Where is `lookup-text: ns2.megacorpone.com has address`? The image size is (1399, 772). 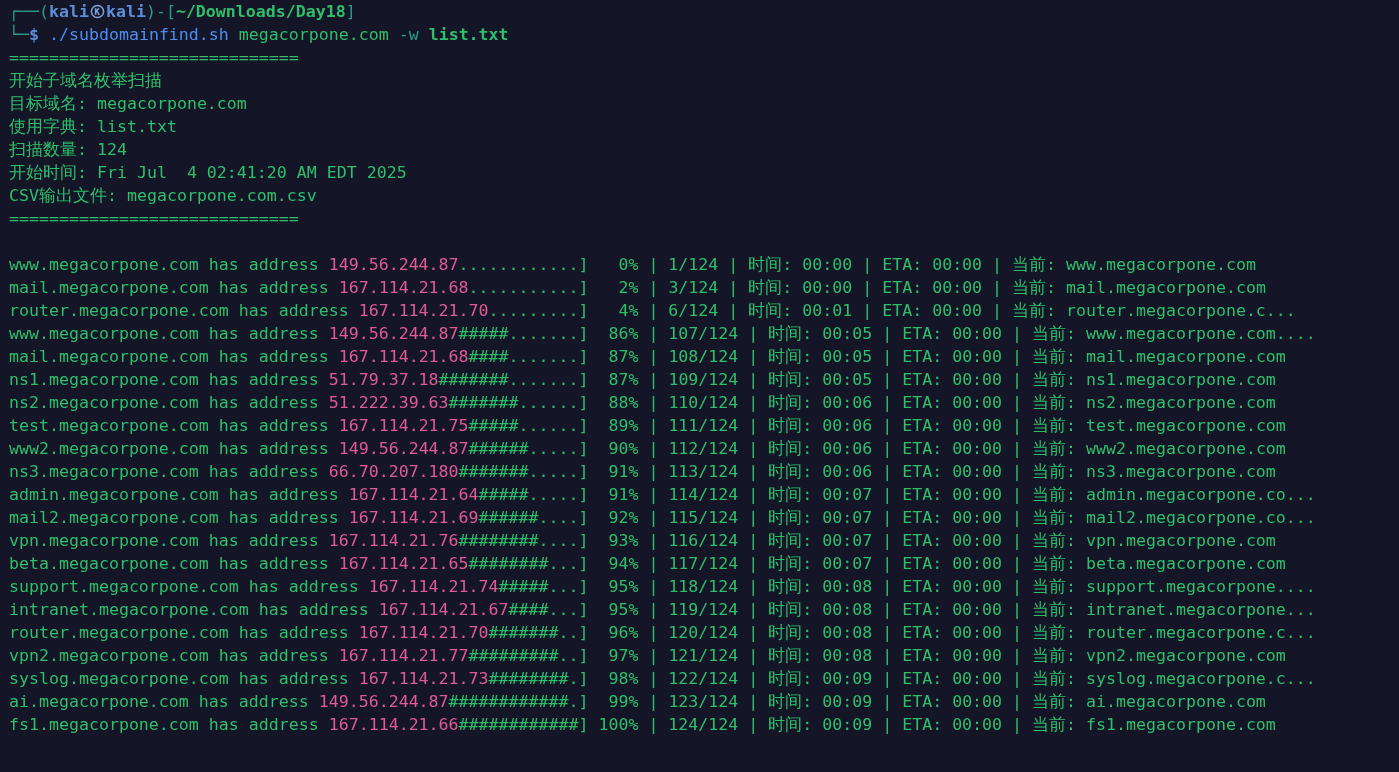
lookup-text: ns2.megacorpone.com has address is located at coordinates (164, 402).